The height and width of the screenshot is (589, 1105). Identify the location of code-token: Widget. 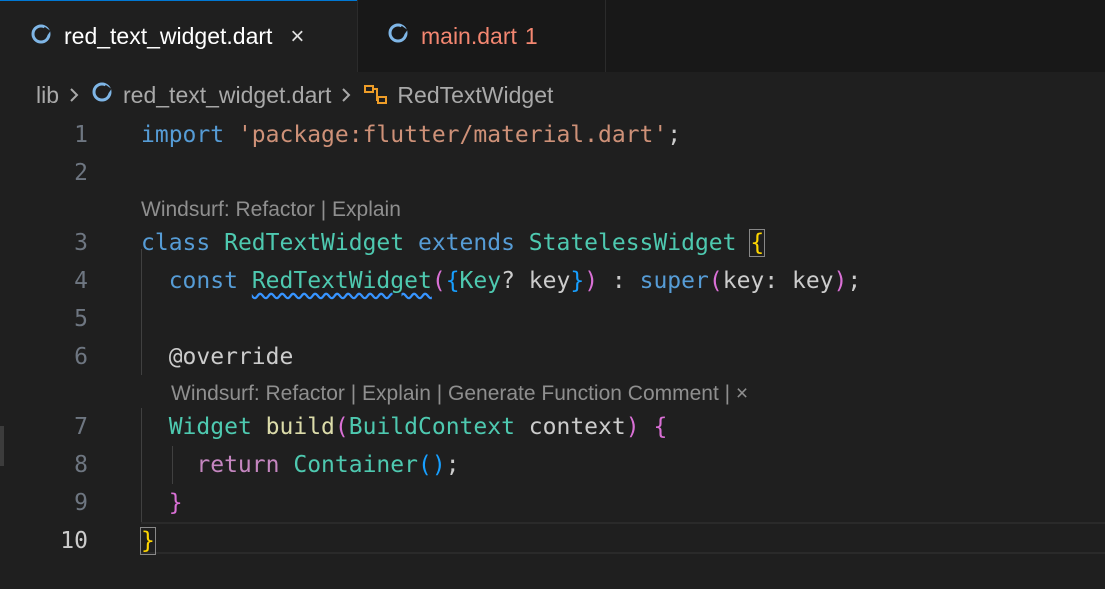
(210, 427).